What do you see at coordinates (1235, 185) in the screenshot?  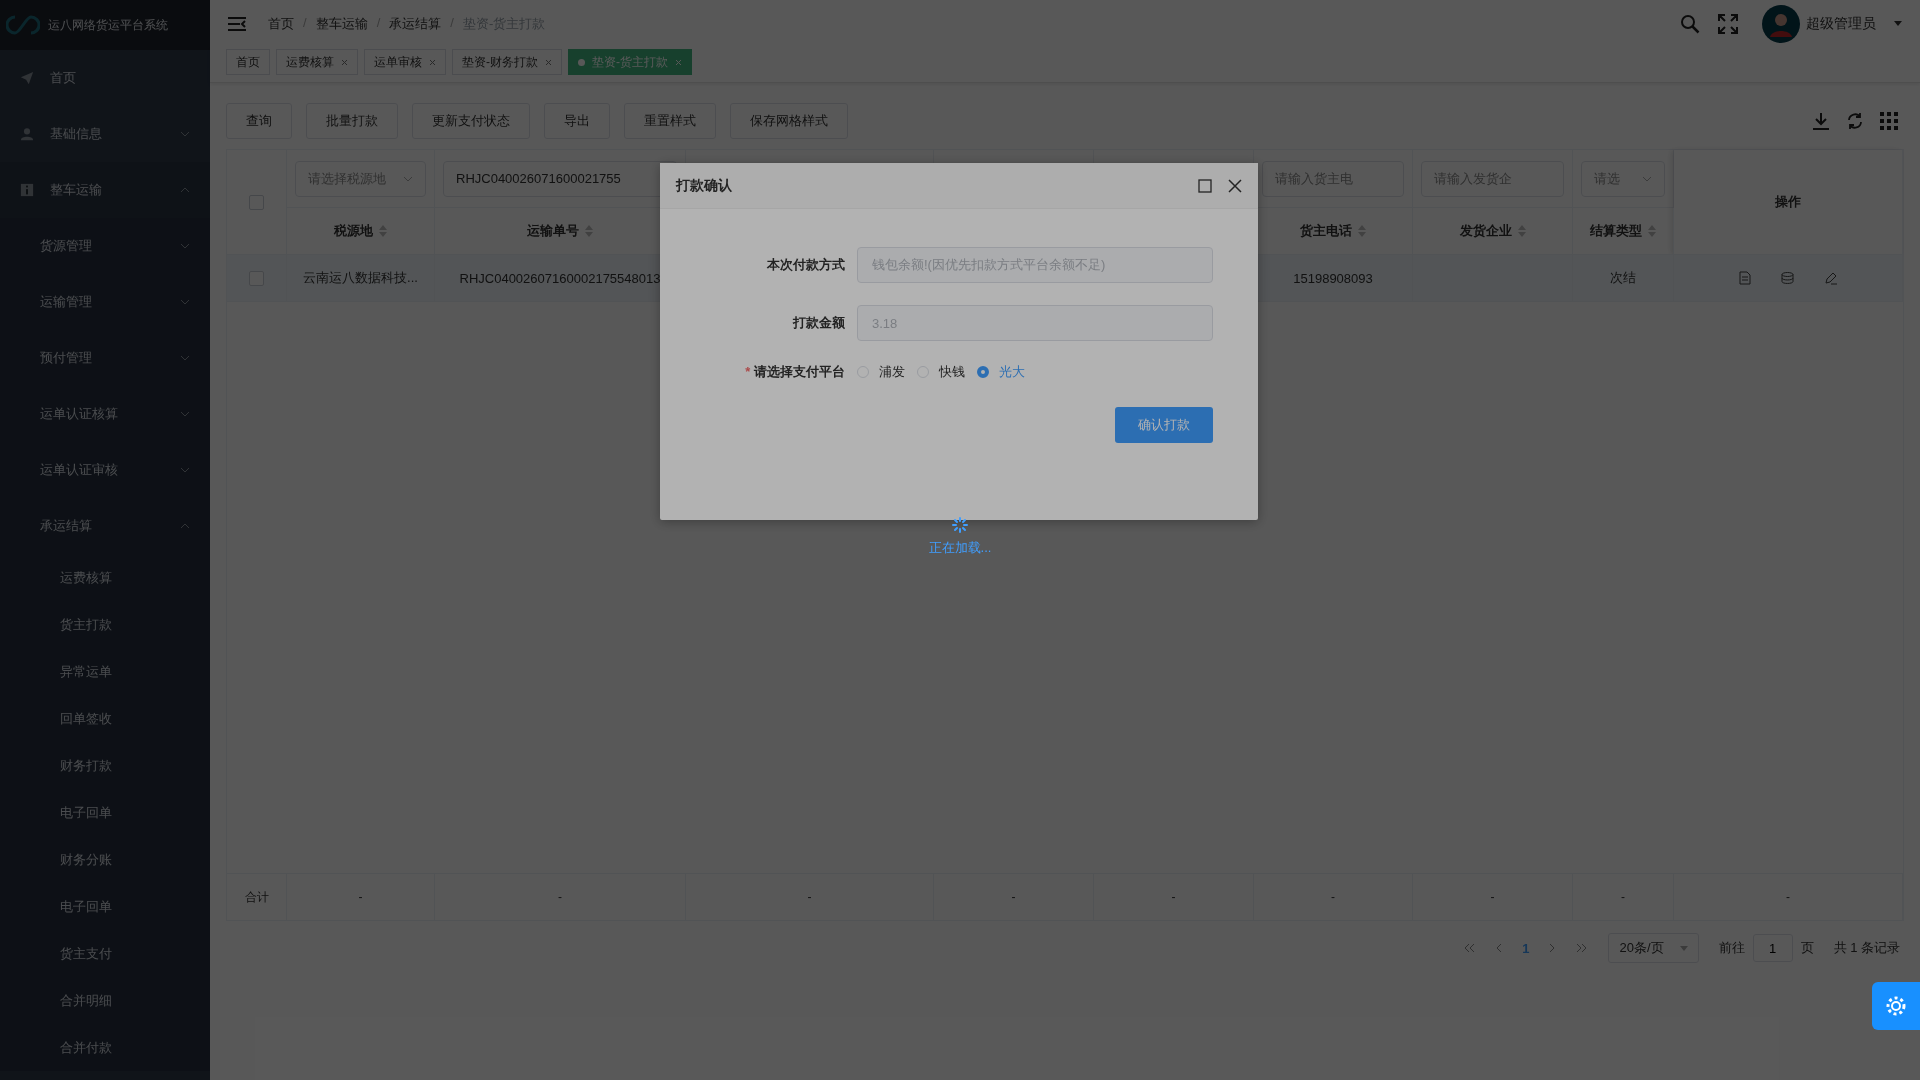 I see `close-icon` at bounding box center [1235, 185].